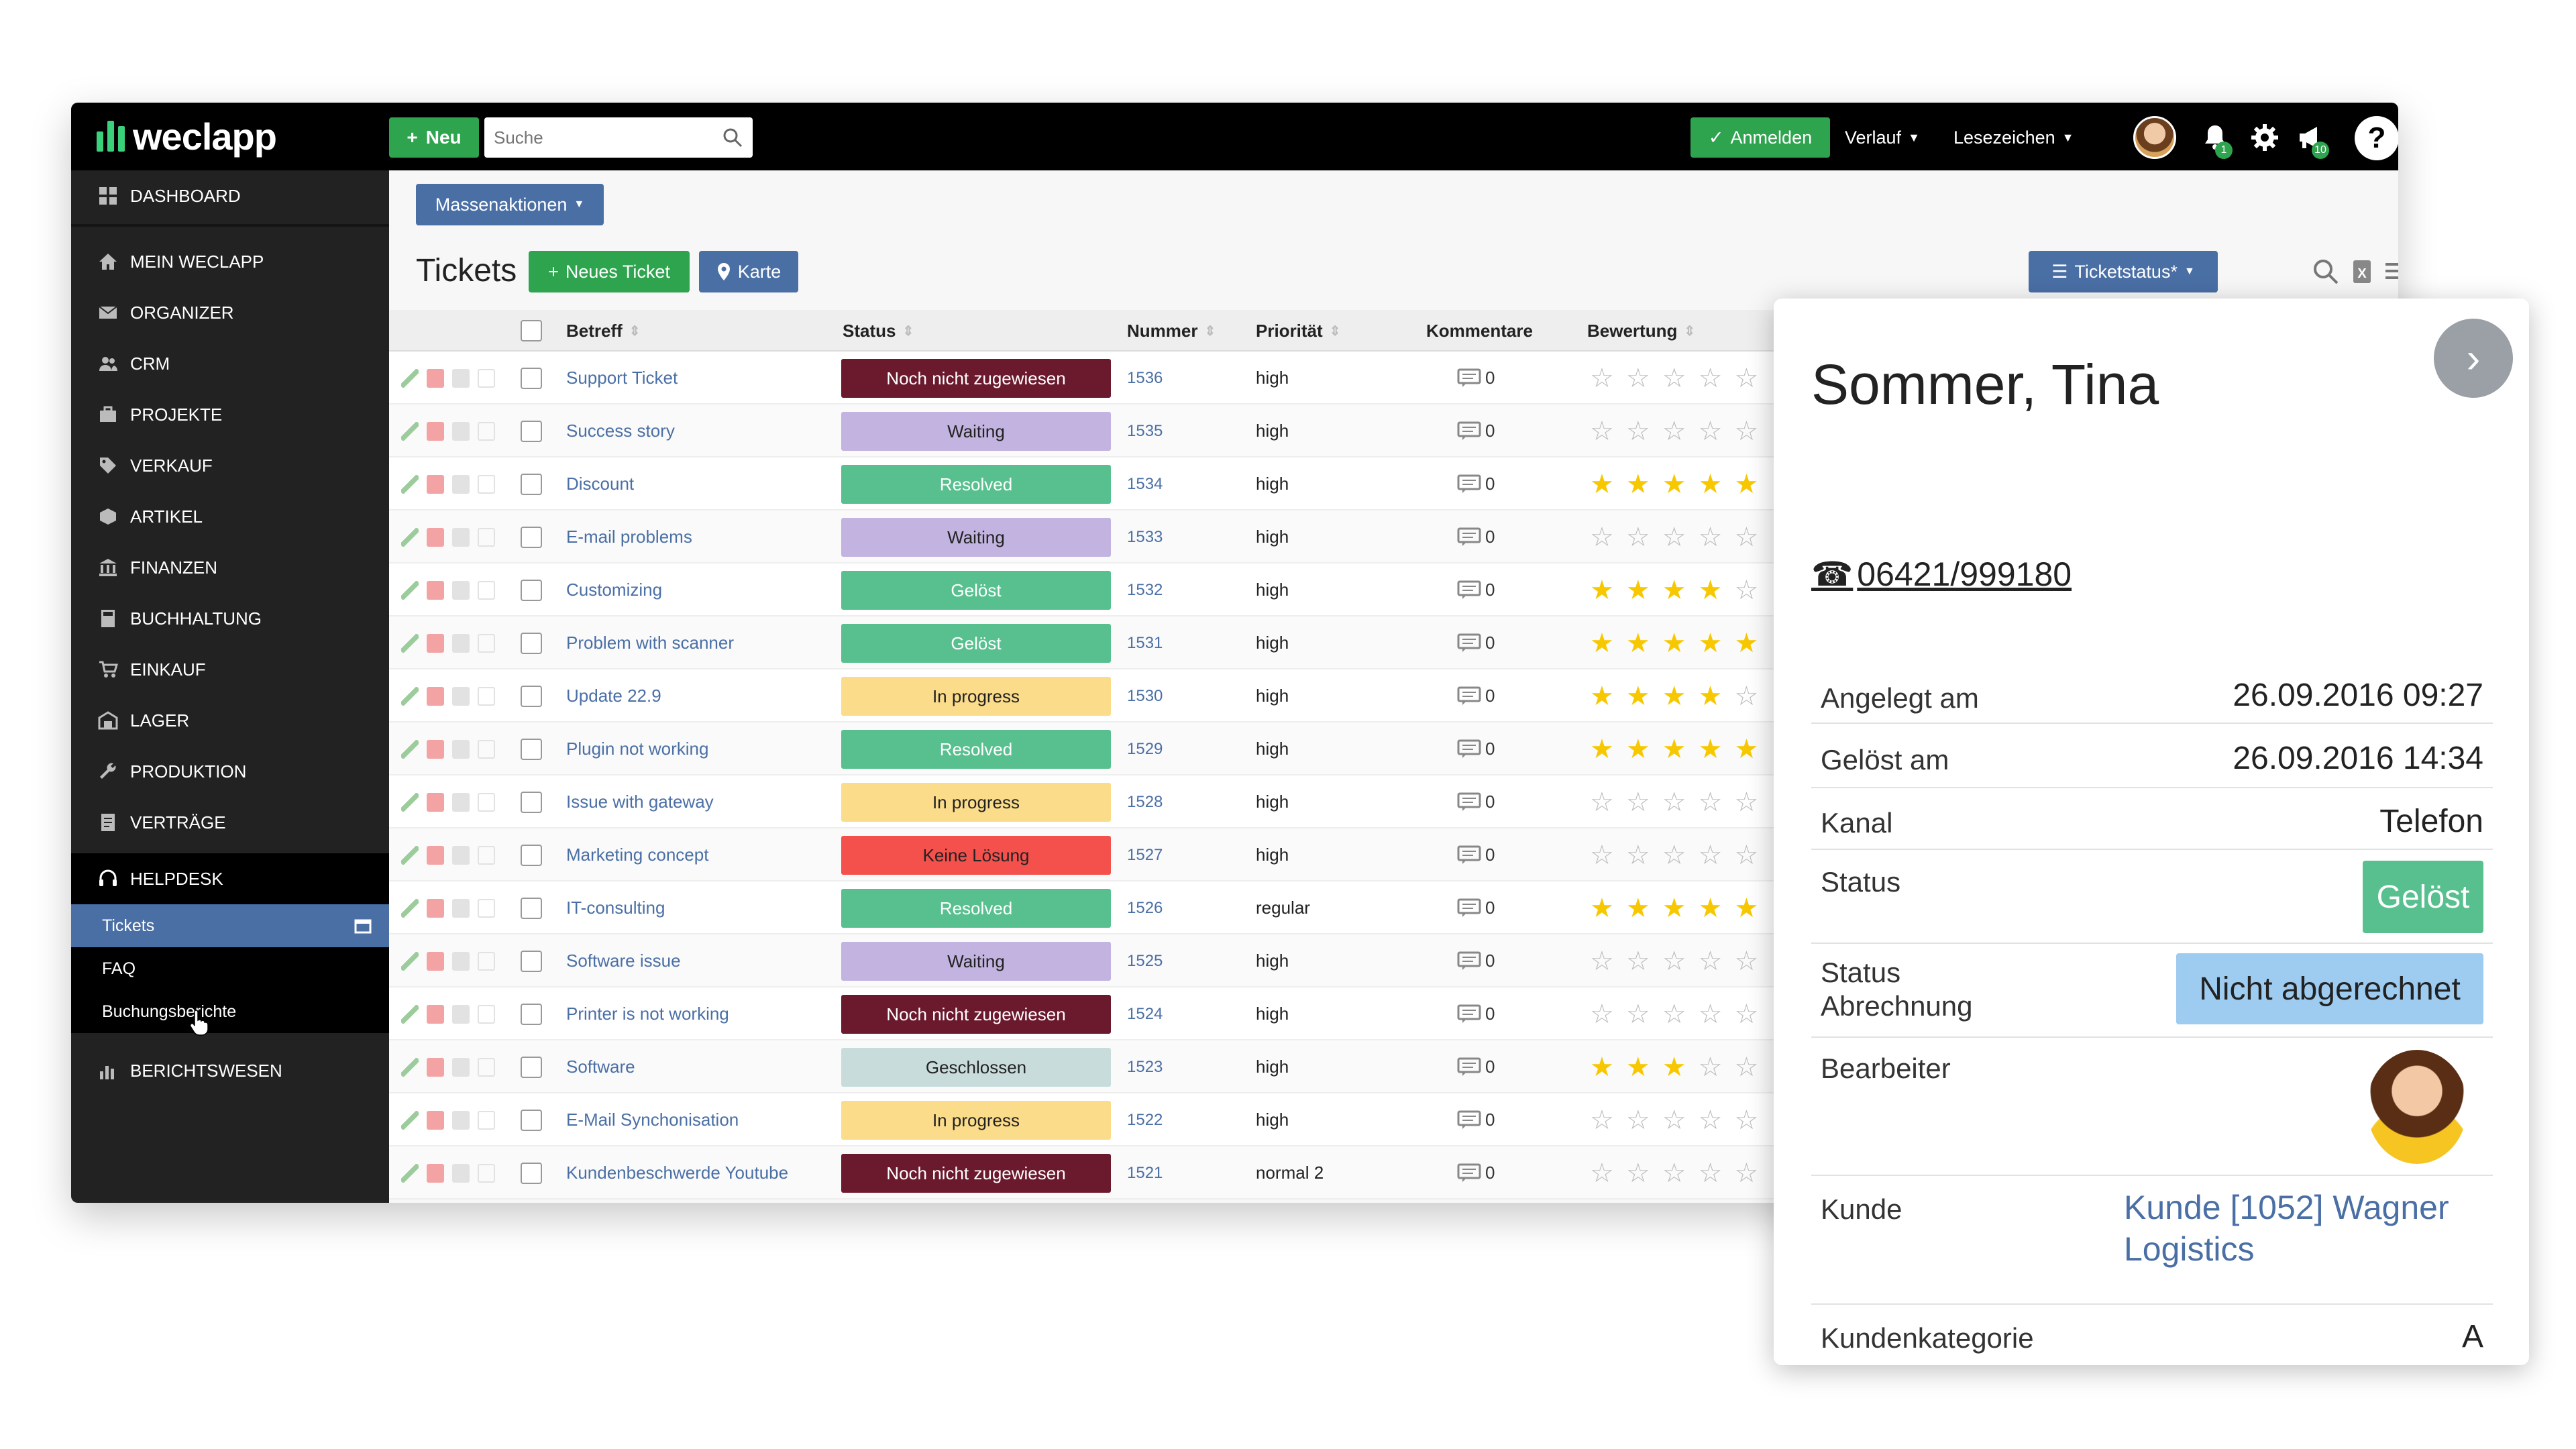 Image resolution: width=2576 pixels, height=1449 pixels. Describe the element at coordinates (230, 771) in the screenshot. I see `sidebar-item-produktion: PRODUKTION` at that location.